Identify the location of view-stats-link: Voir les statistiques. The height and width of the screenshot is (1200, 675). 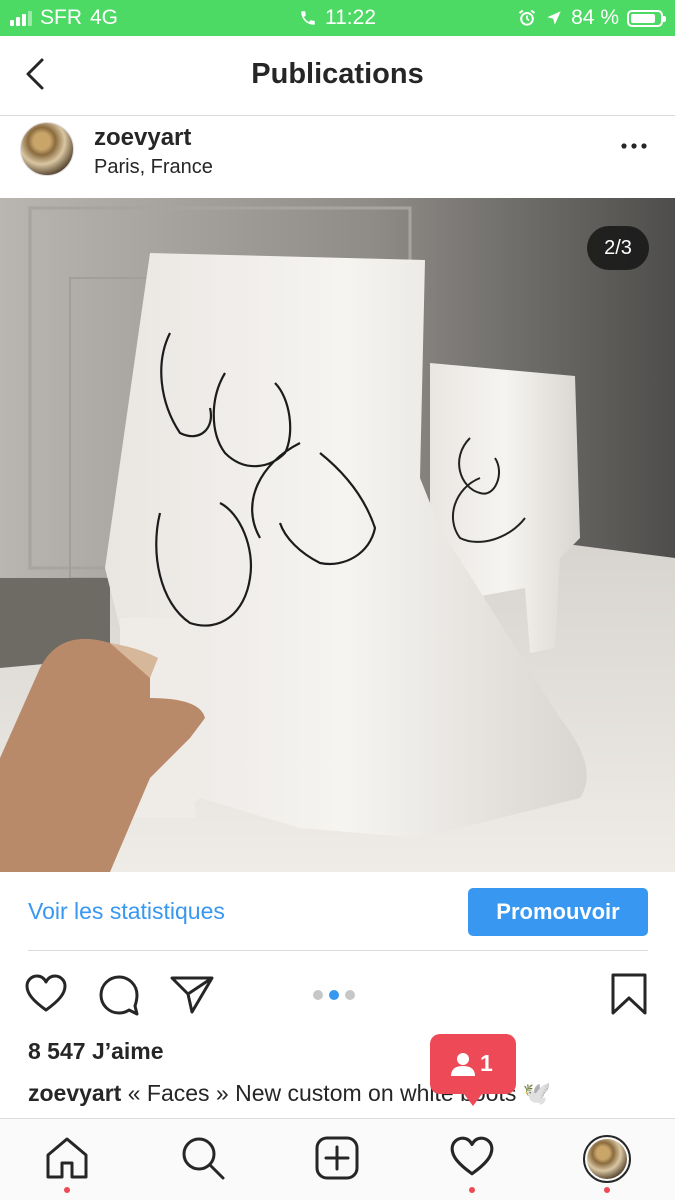
(126, 911).